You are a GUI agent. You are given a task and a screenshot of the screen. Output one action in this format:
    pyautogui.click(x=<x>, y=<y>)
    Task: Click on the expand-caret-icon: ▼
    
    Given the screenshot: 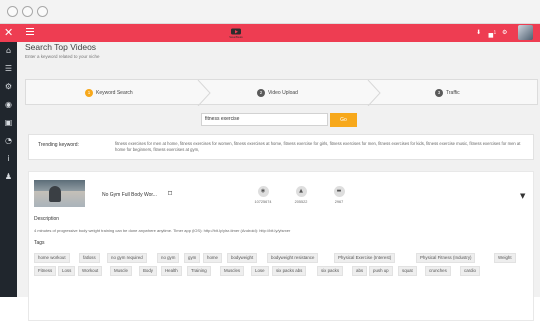 What is the action you would take?
    pyautogui.click(x=522, y=196)
    